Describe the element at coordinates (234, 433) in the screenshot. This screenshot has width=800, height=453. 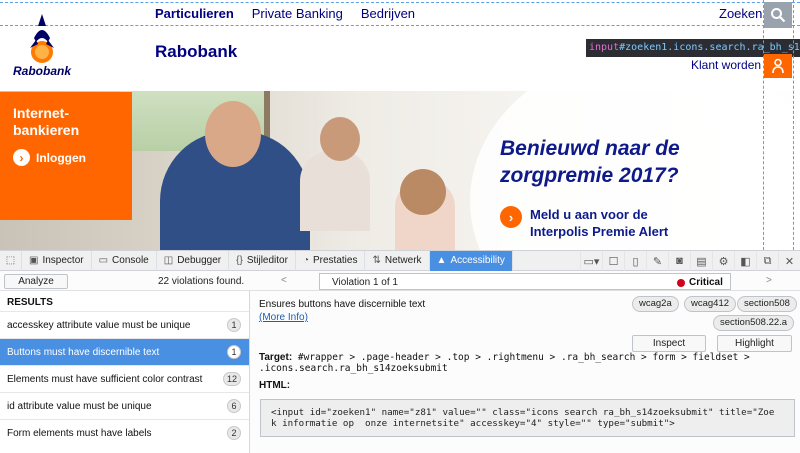
I see `result-count-badge: 2` at that location.